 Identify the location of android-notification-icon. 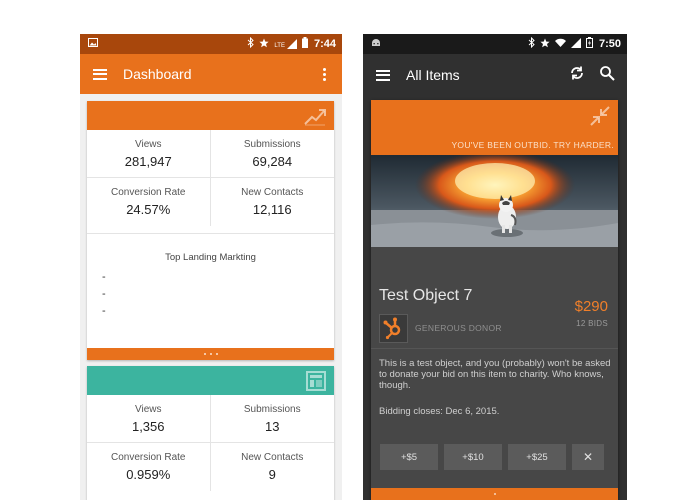
(376, 44).